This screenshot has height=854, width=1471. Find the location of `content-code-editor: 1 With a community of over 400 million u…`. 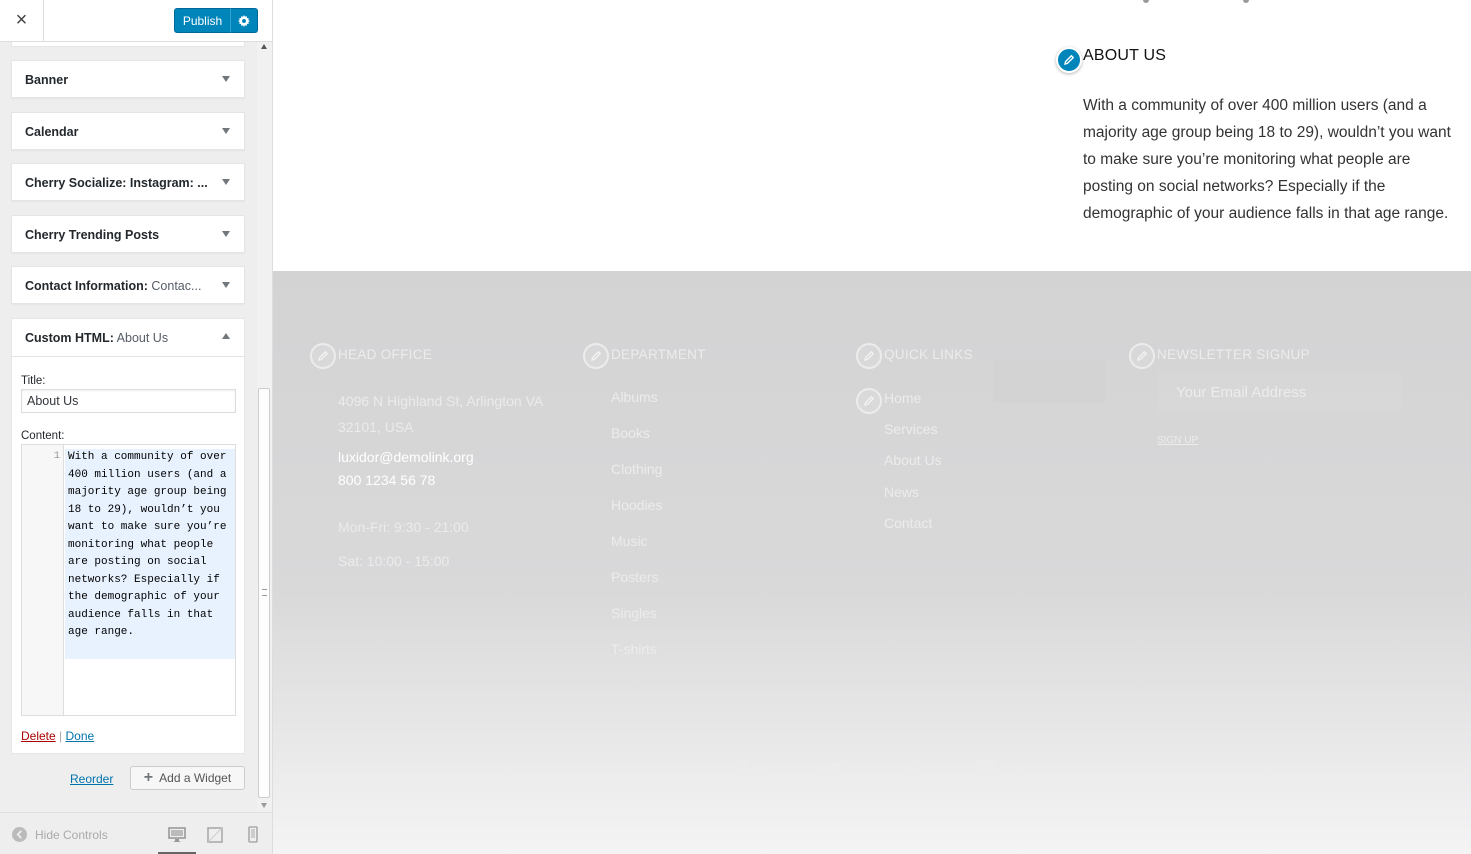

content-code-editor: 1 With a community of over 400 million u… is located at coordinates (128, 580).